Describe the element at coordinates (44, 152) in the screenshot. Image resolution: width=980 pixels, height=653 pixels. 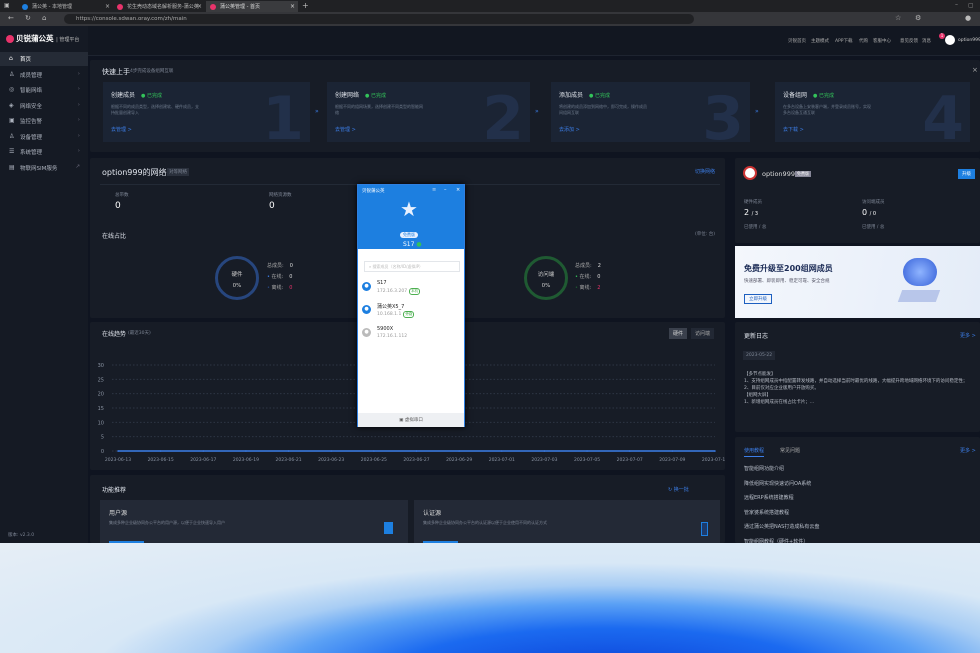
I see `sidebar-item: ☰ 系统管理 ›` at that location.